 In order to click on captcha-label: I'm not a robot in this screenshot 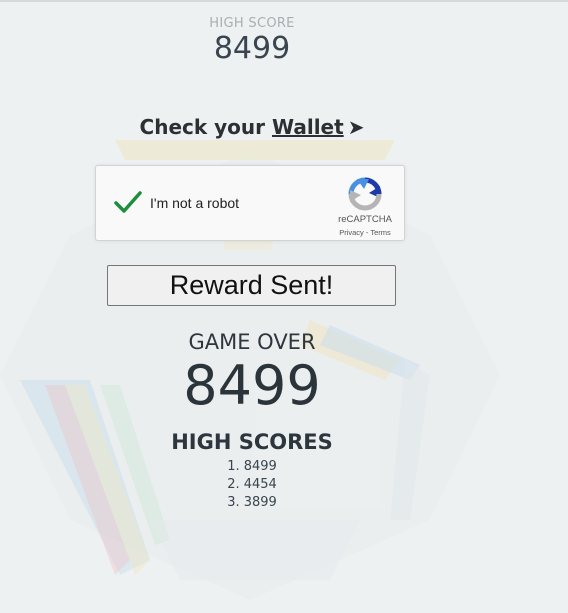, I will do `click(195, 203)`.